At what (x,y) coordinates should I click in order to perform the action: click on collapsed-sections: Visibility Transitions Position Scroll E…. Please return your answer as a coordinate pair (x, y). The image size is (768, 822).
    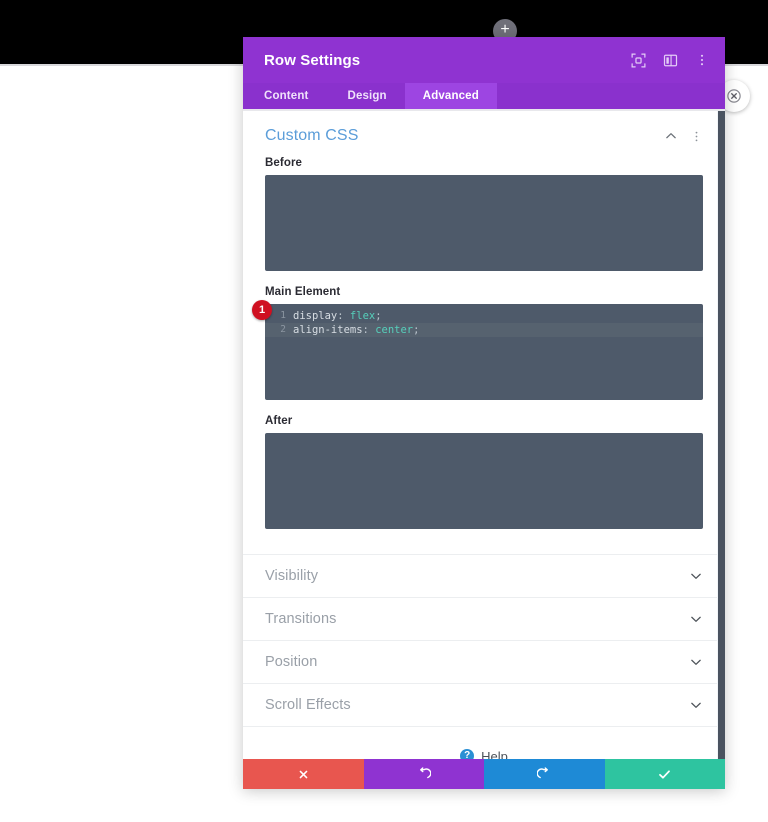
    Looking at the image, I should click on (484, 640).